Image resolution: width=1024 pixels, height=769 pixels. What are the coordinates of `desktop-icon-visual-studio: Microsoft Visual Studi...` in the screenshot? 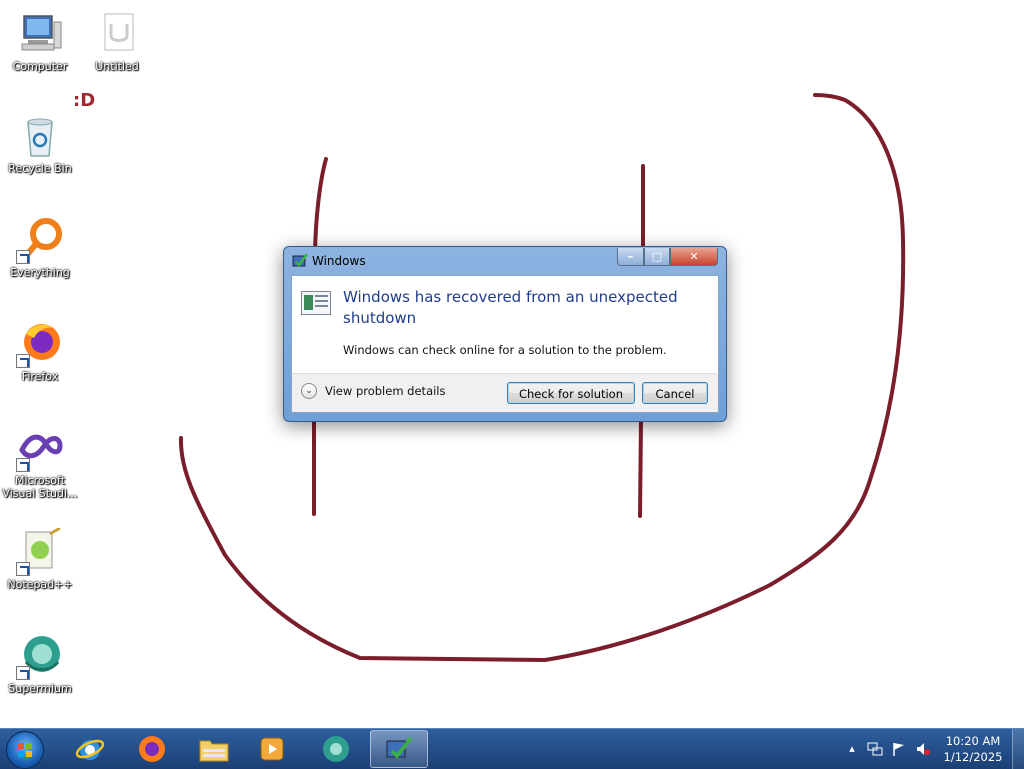 It's located at (40, 462).